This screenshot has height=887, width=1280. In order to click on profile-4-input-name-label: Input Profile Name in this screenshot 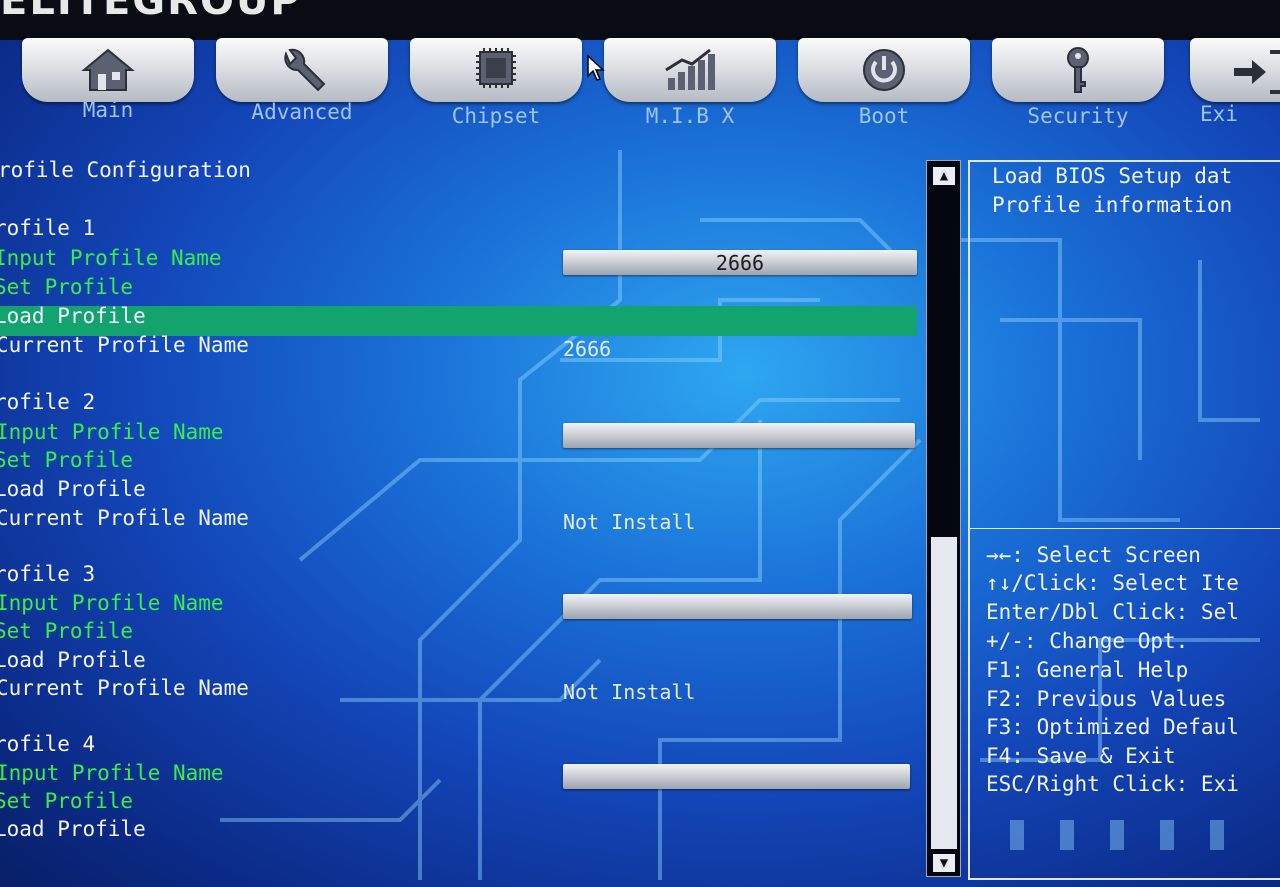, I will do `click(112, 773)`.